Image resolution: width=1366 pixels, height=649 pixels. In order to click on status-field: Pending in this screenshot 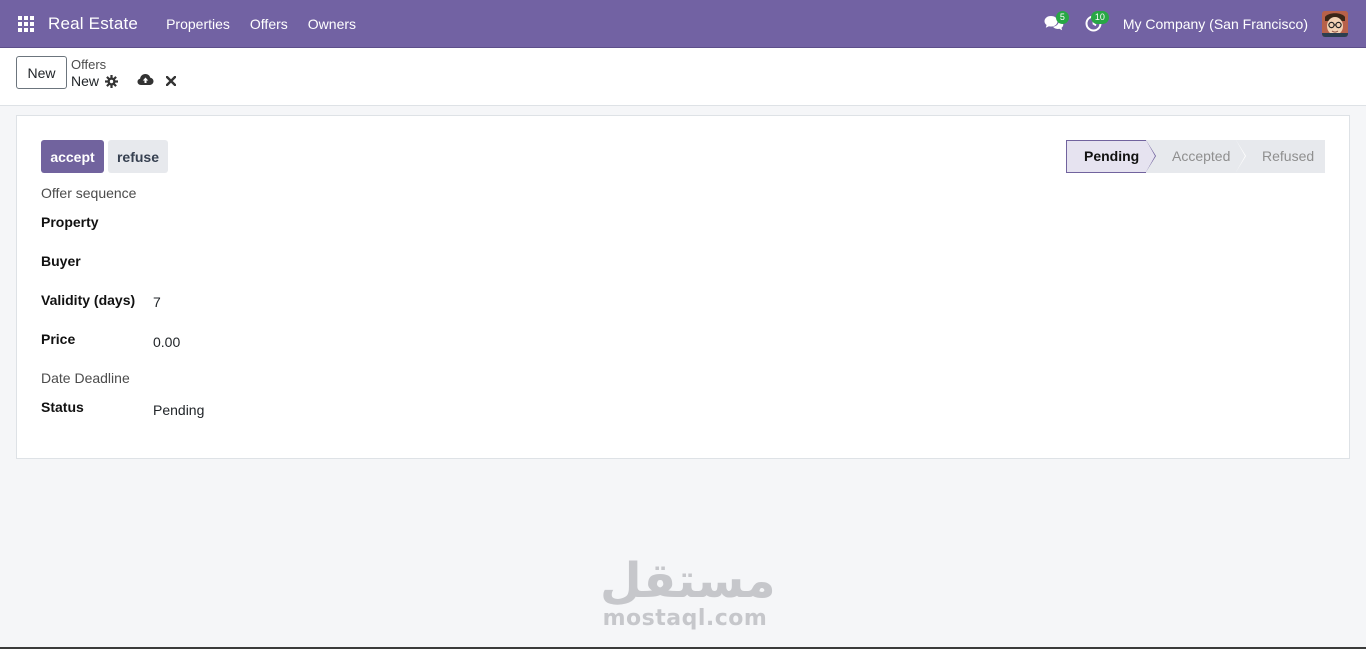, I will do `click(179, 410)`.